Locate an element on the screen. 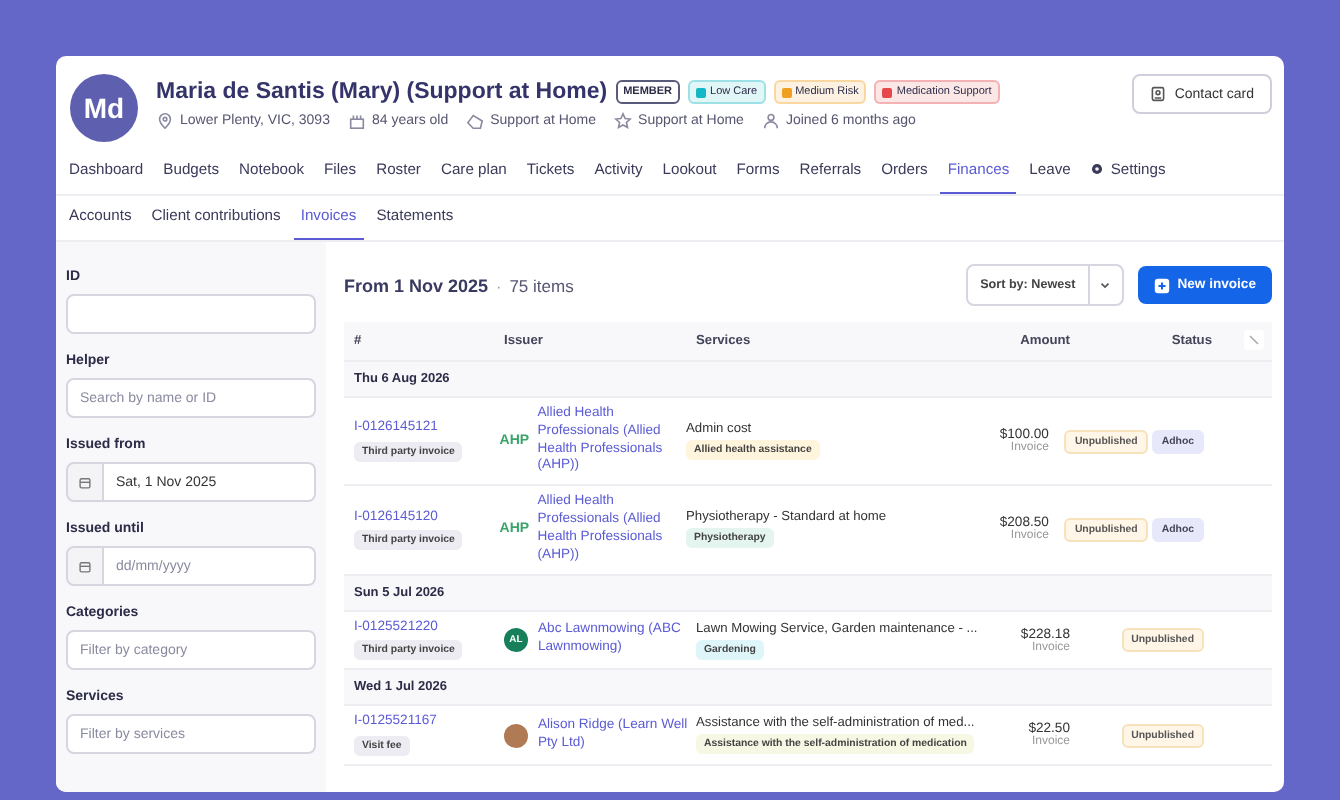 The width and height of the screenshot is (1340, 800). item-count: 75 items is located at coordinates (541, 285).